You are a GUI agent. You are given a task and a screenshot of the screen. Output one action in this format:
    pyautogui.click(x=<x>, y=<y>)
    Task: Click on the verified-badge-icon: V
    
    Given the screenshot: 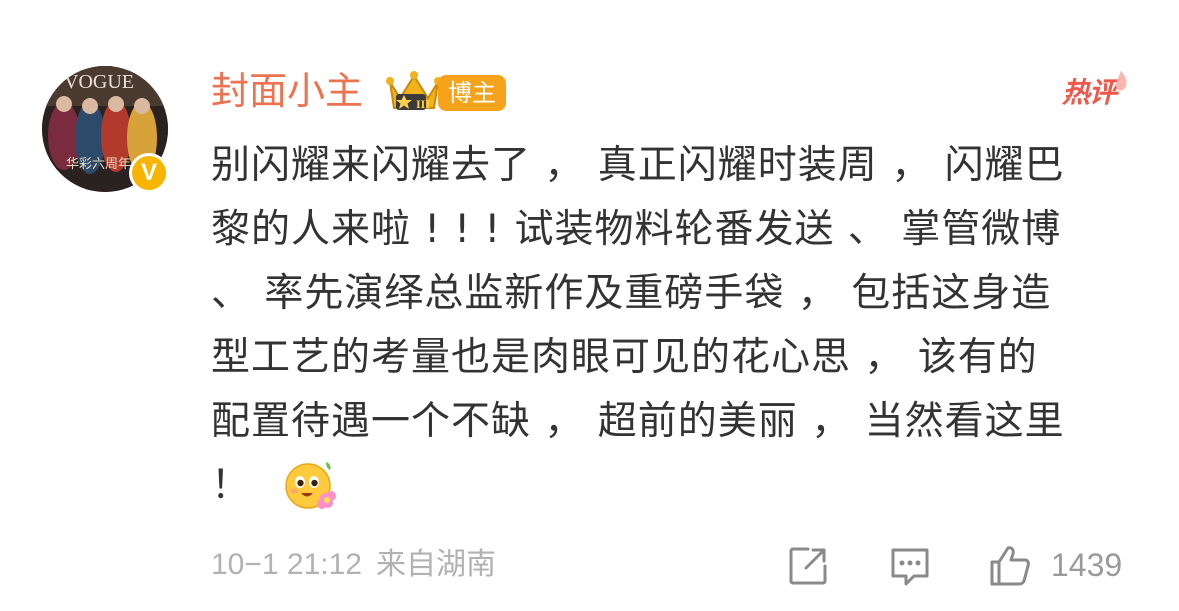 What is the action you would take?
    pyautogui.click(x=149, y=173)
    